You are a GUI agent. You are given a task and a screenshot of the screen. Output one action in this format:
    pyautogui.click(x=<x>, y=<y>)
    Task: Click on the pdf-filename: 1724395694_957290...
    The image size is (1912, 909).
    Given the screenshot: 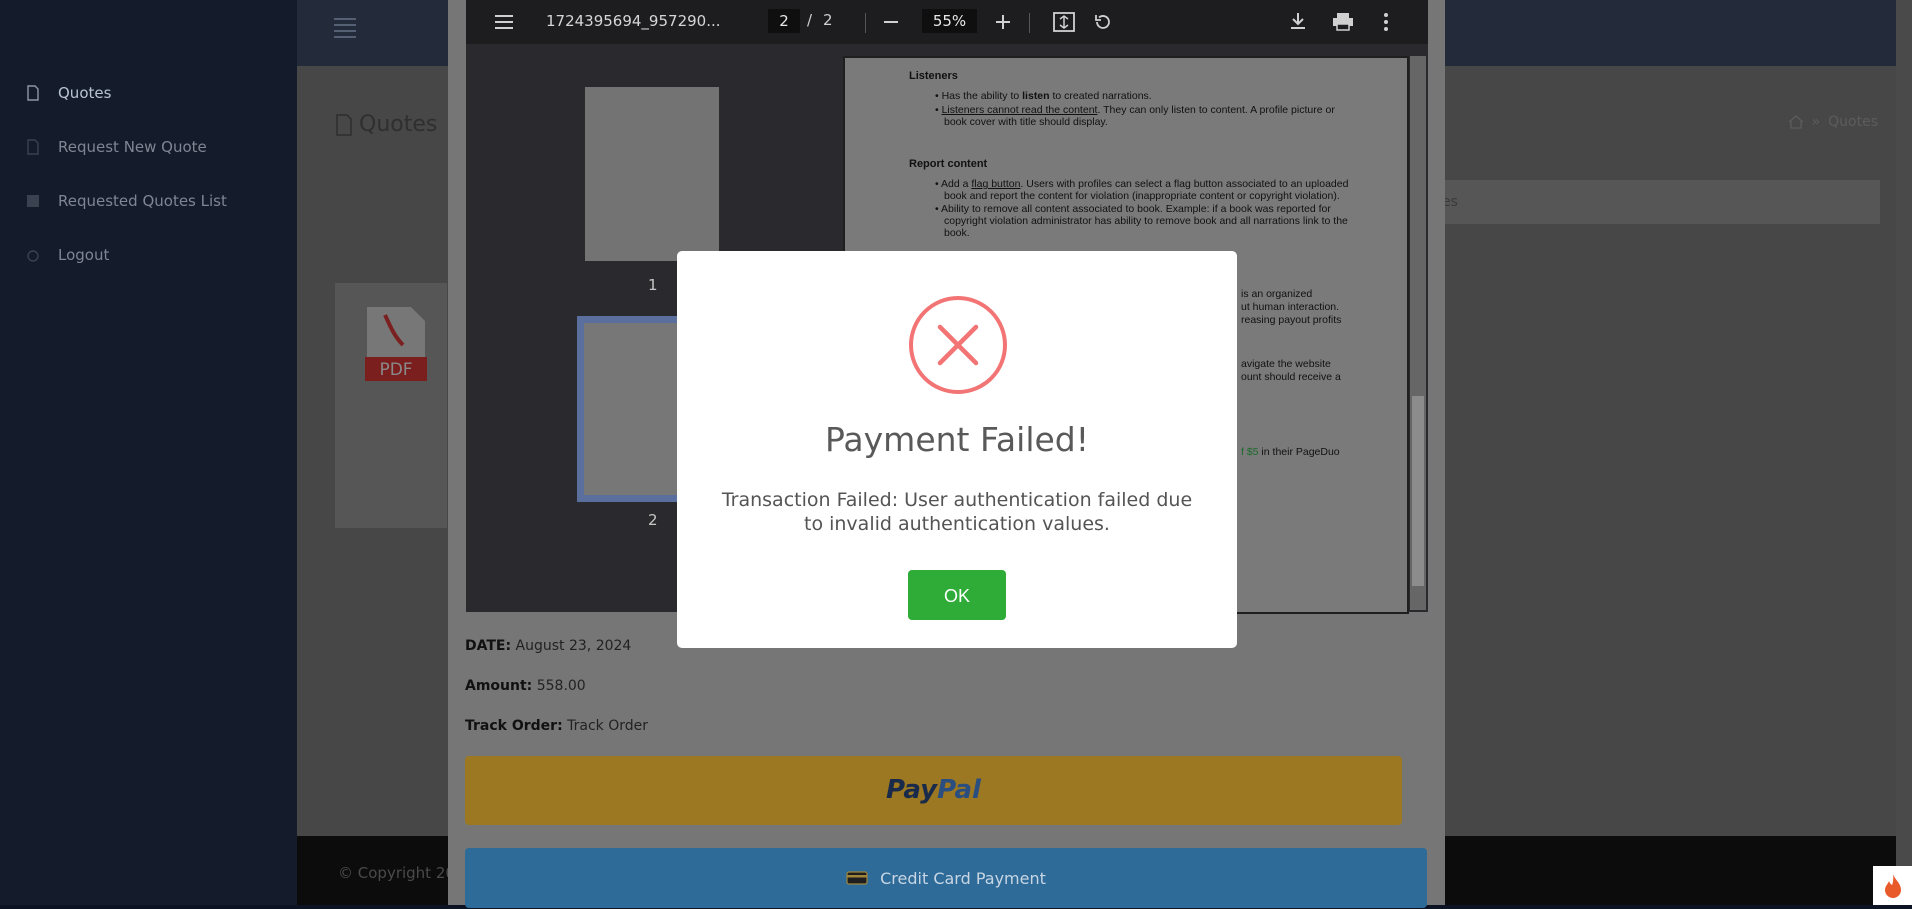 What is the action you would take?
    pyautogui.click(x=633, y=21)
    